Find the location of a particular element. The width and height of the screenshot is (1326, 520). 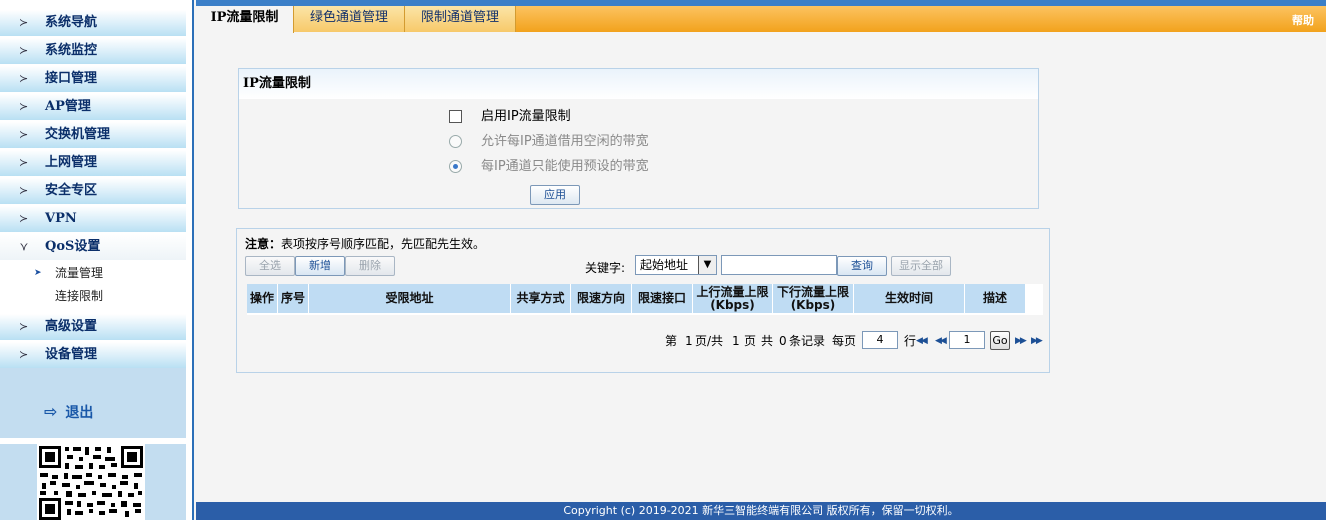

menu-item-interface: ≻ 接口管理 is located at coordinates (93, 79).